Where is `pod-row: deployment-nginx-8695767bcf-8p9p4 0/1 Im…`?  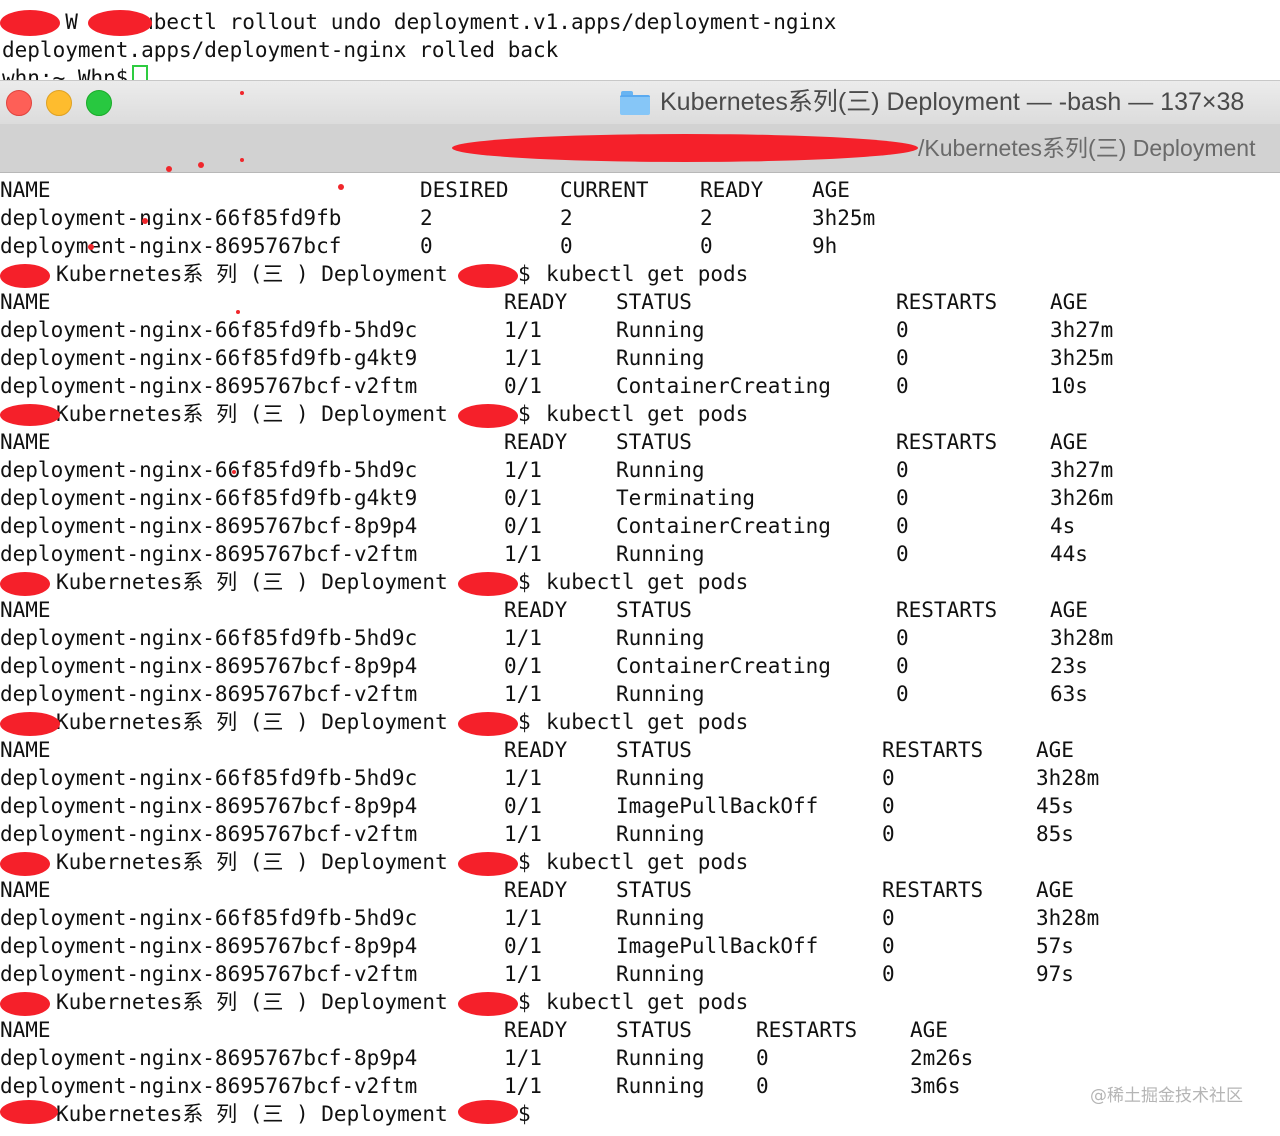
pod-row: deployment-nginx-8695767bcf-8p9p4 0/1 Im… is located at coordinates (640, 946).